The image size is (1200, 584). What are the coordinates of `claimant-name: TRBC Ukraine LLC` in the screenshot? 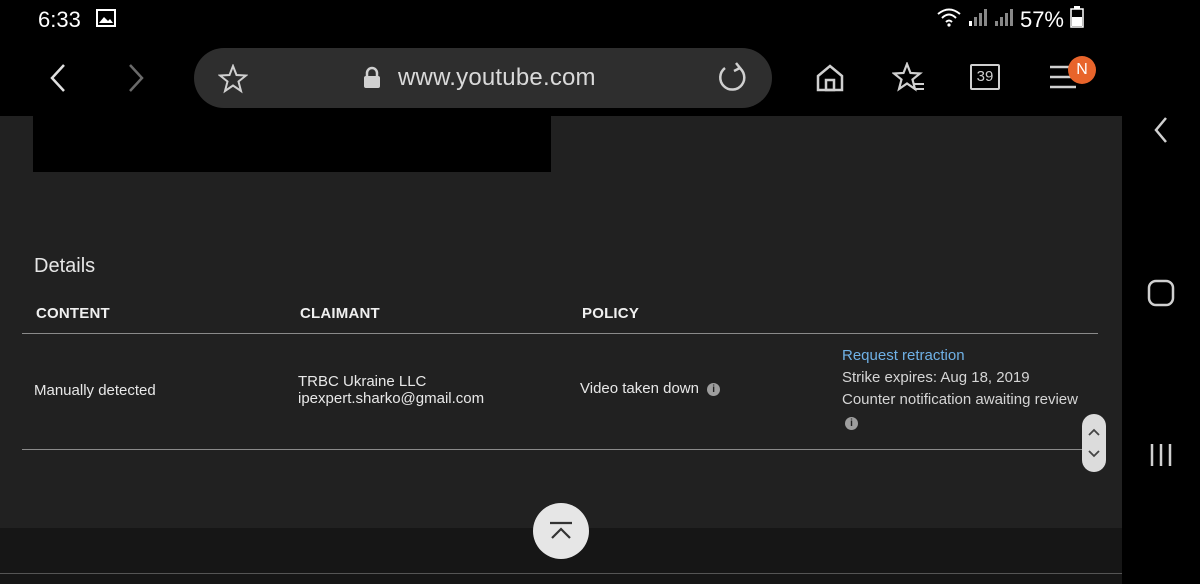 It's located at (362, 381).